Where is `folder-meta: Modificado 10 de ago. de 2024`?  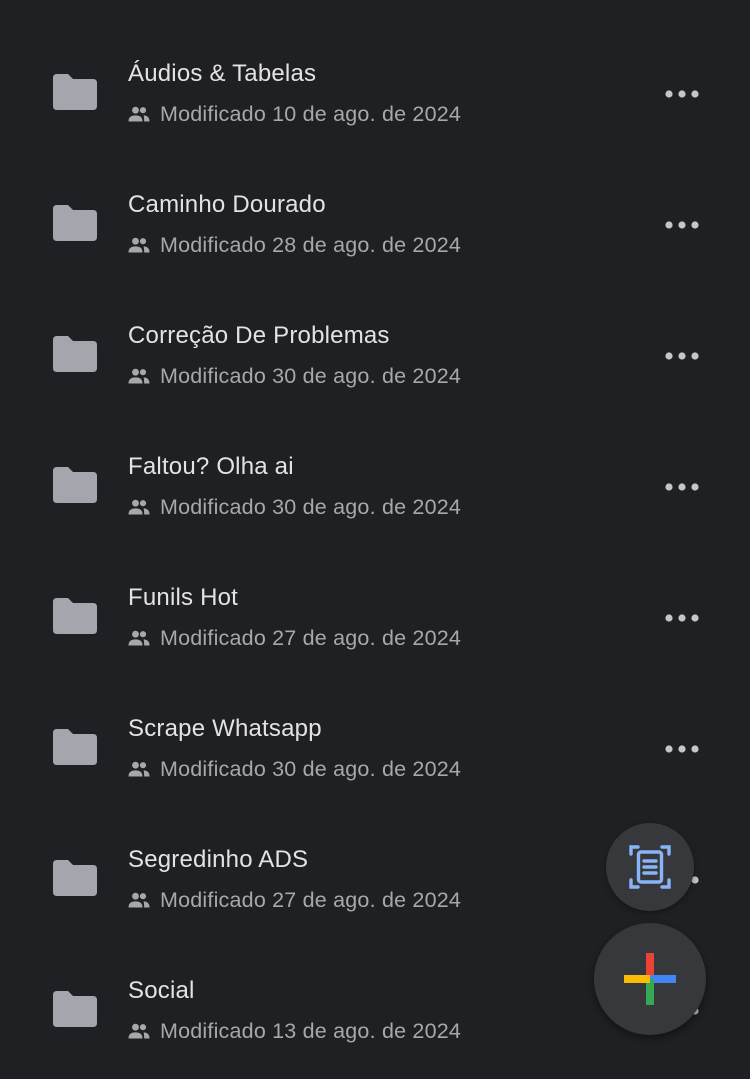 folder-meta: Modificado 10 de ago. de 2024 is located at coordinates (294, 114).